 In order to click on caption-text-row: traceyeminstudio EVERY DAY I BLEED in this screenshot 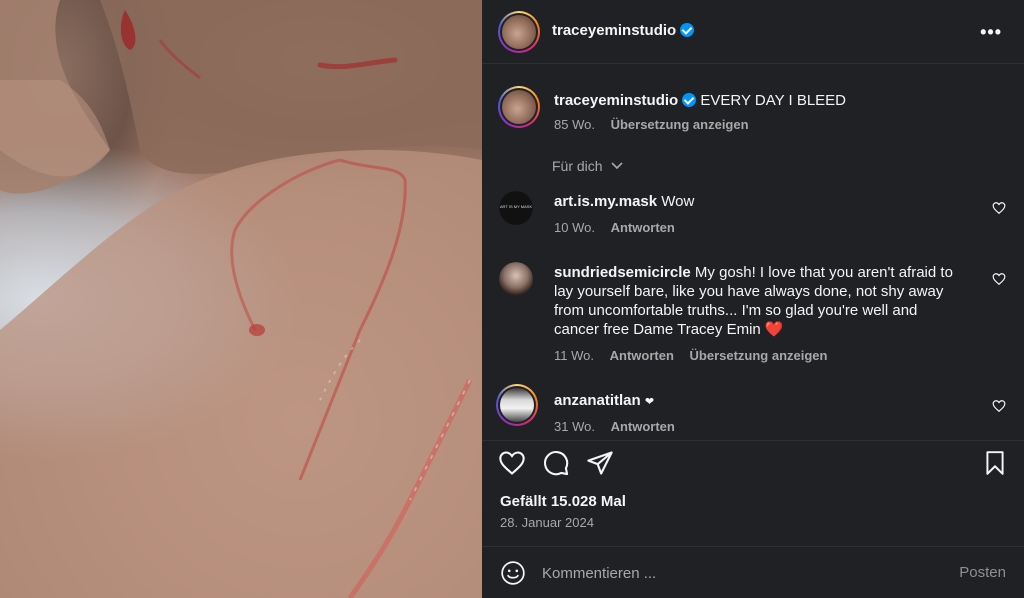, I will do `click(700, 100)`.